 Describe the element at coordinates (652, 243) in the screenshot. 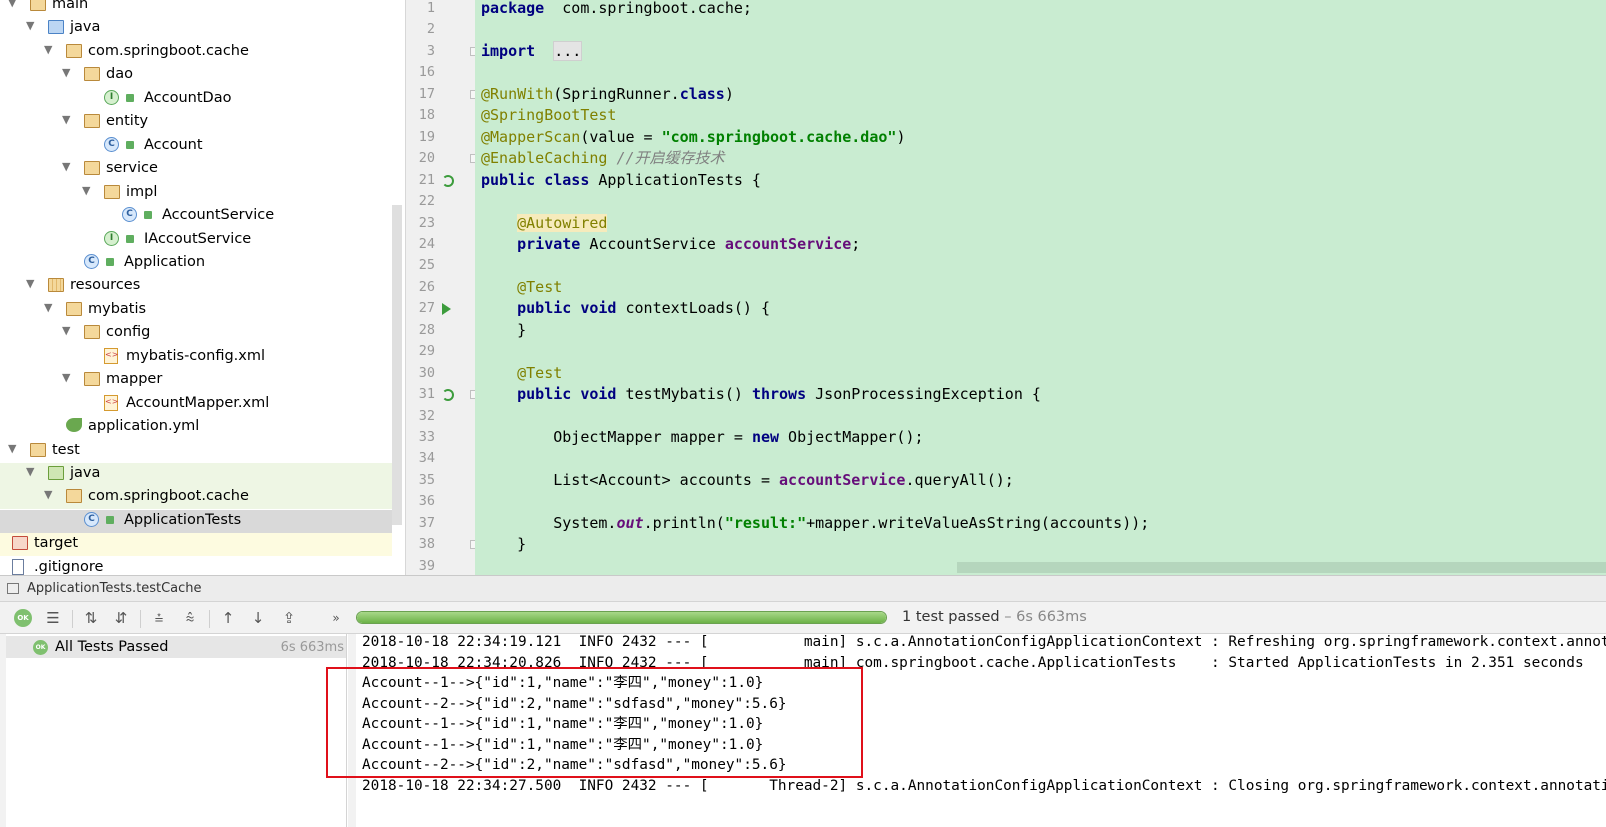

I see `code-token: AccountService` at that location.